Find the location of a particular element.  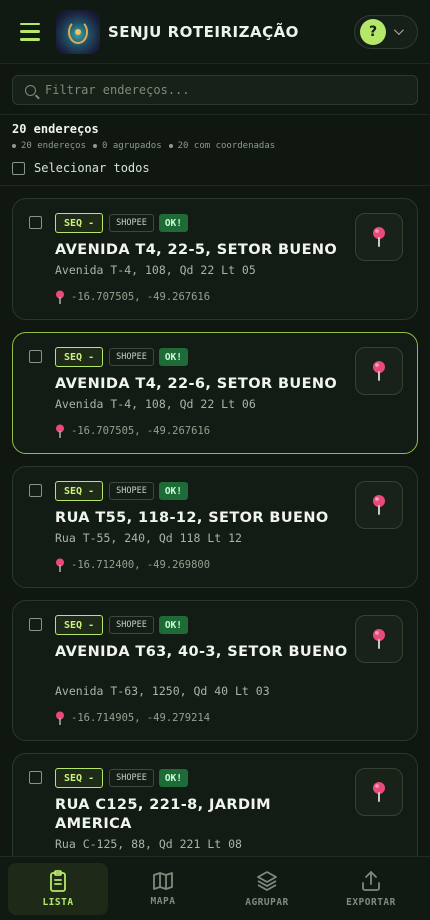

select-all: Selecionar todos is located at coordinates (81, 168).